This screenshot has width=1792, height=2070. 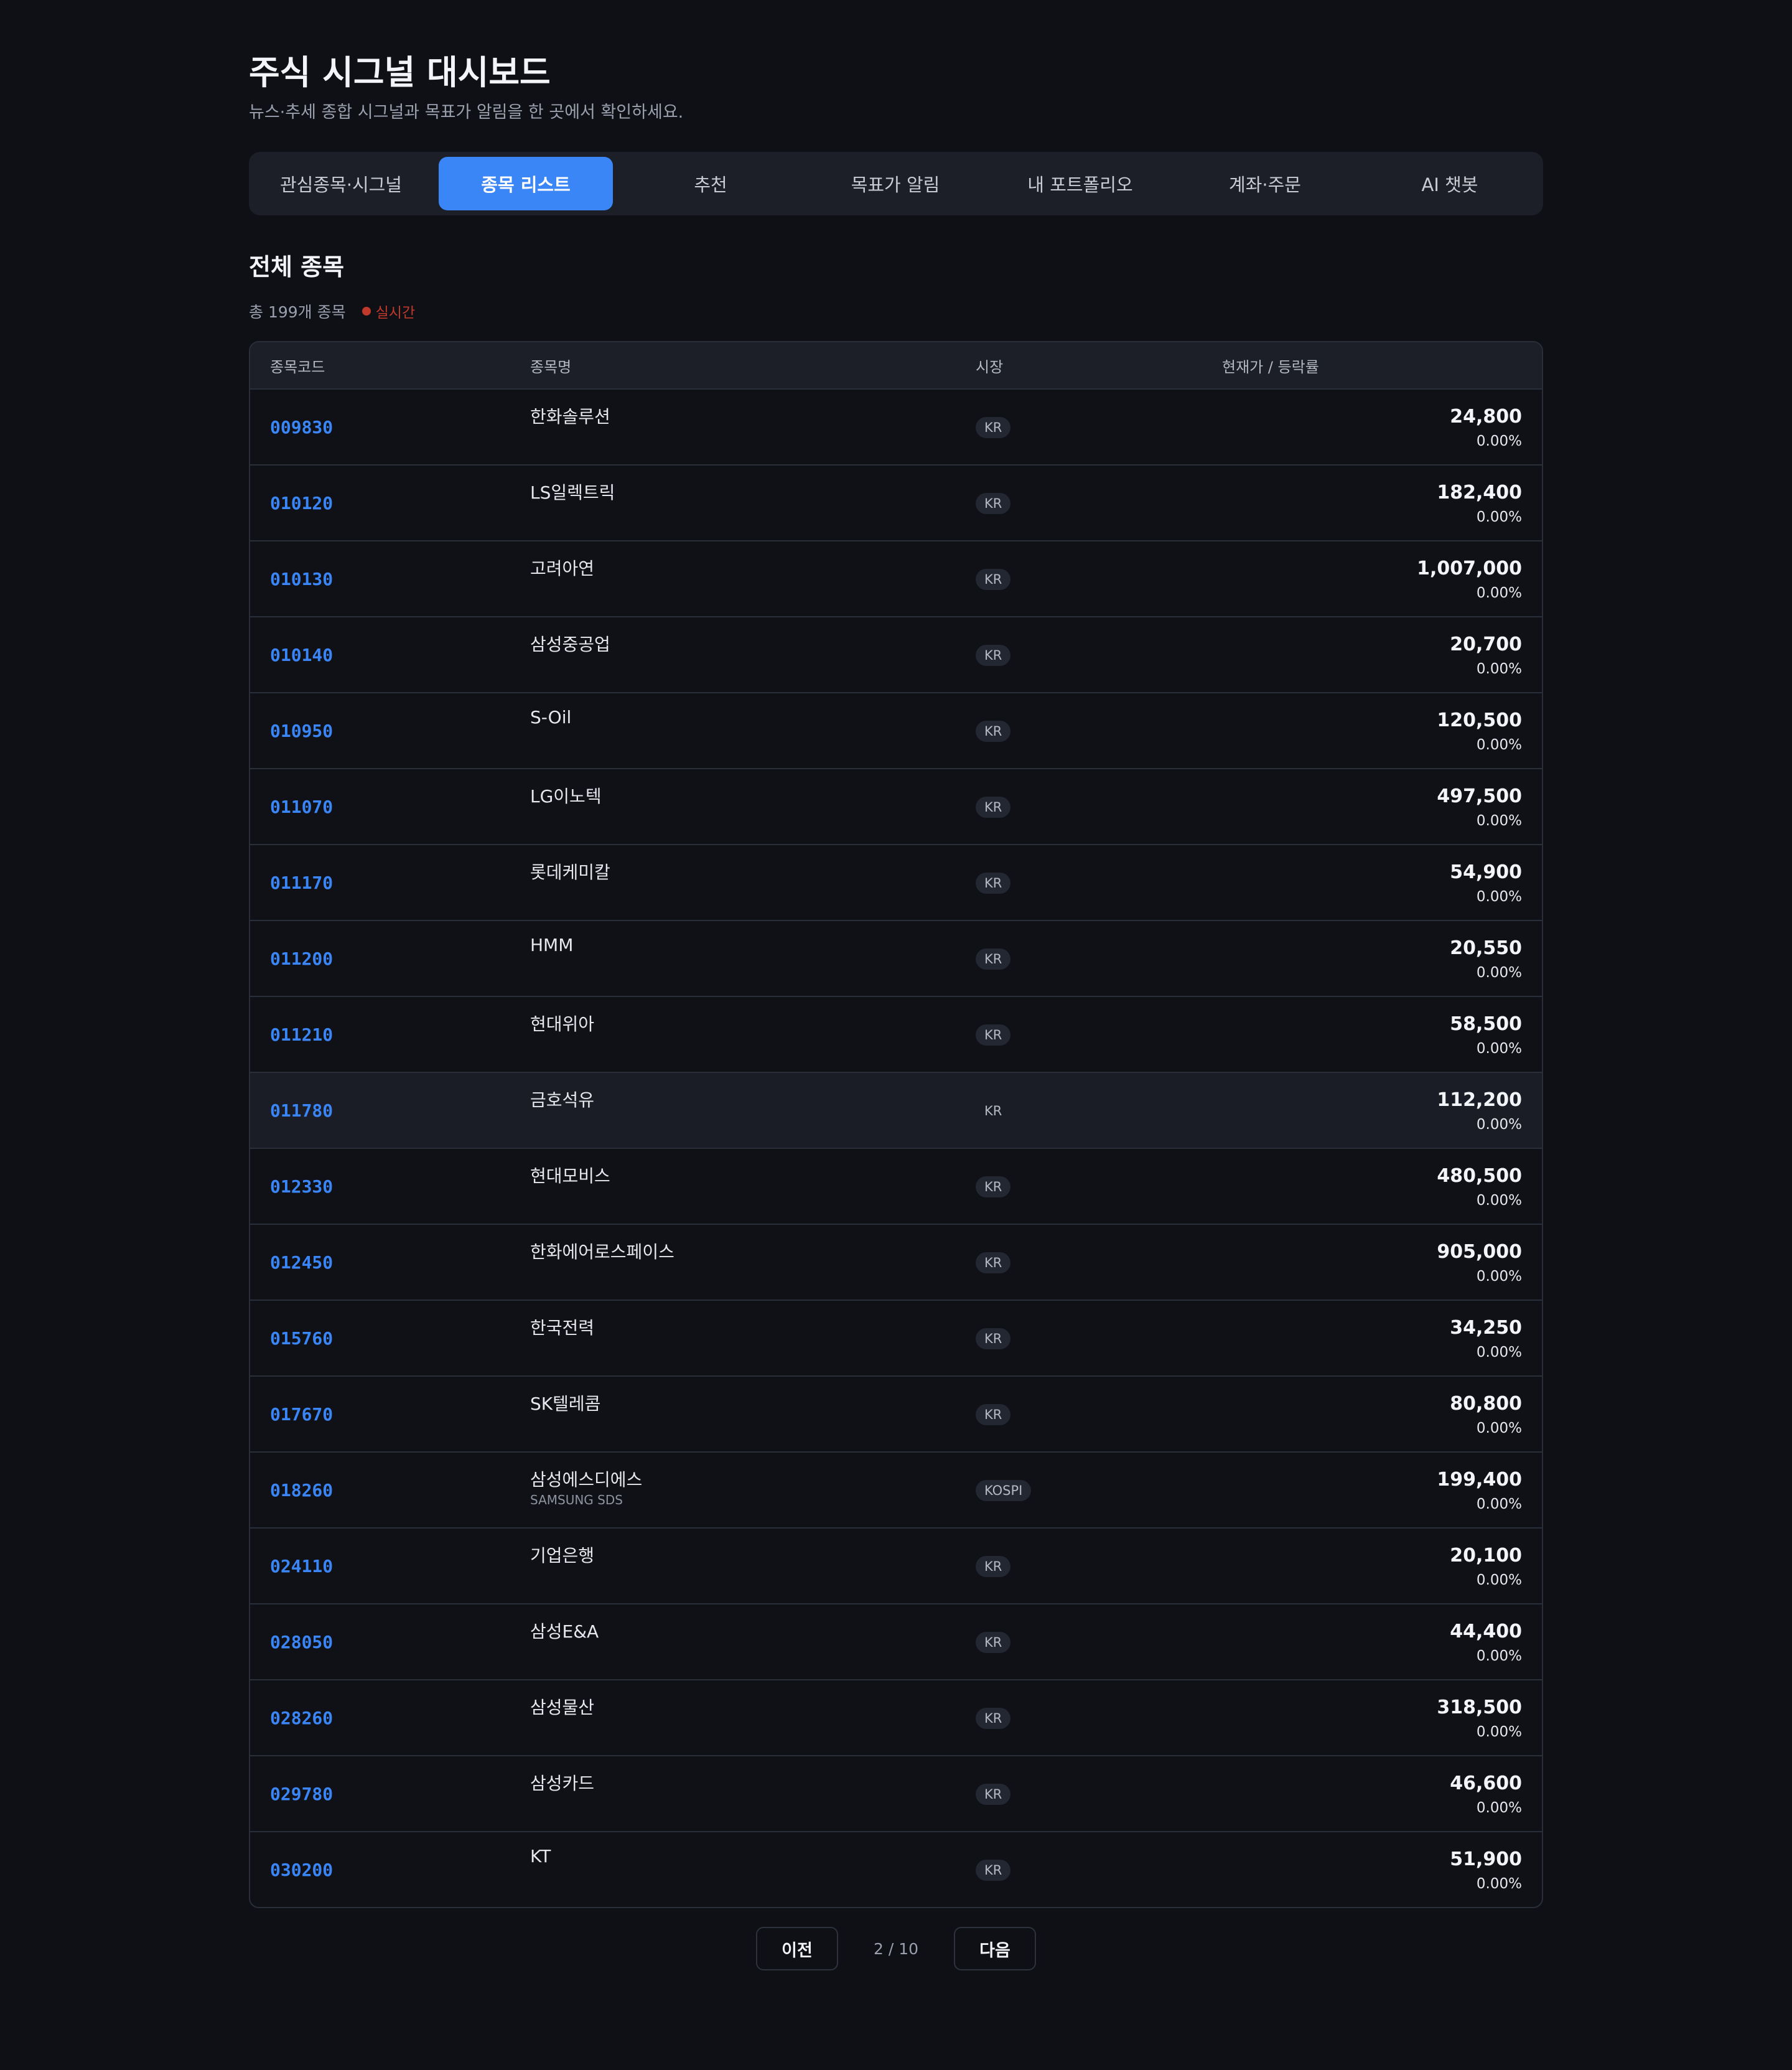 What do you see at coordinates (896, 1793) in the screenshot?
I see `table-row: 029780 삼성카드 KR 46,600 0.00%` at bounding box center [896, 1793].